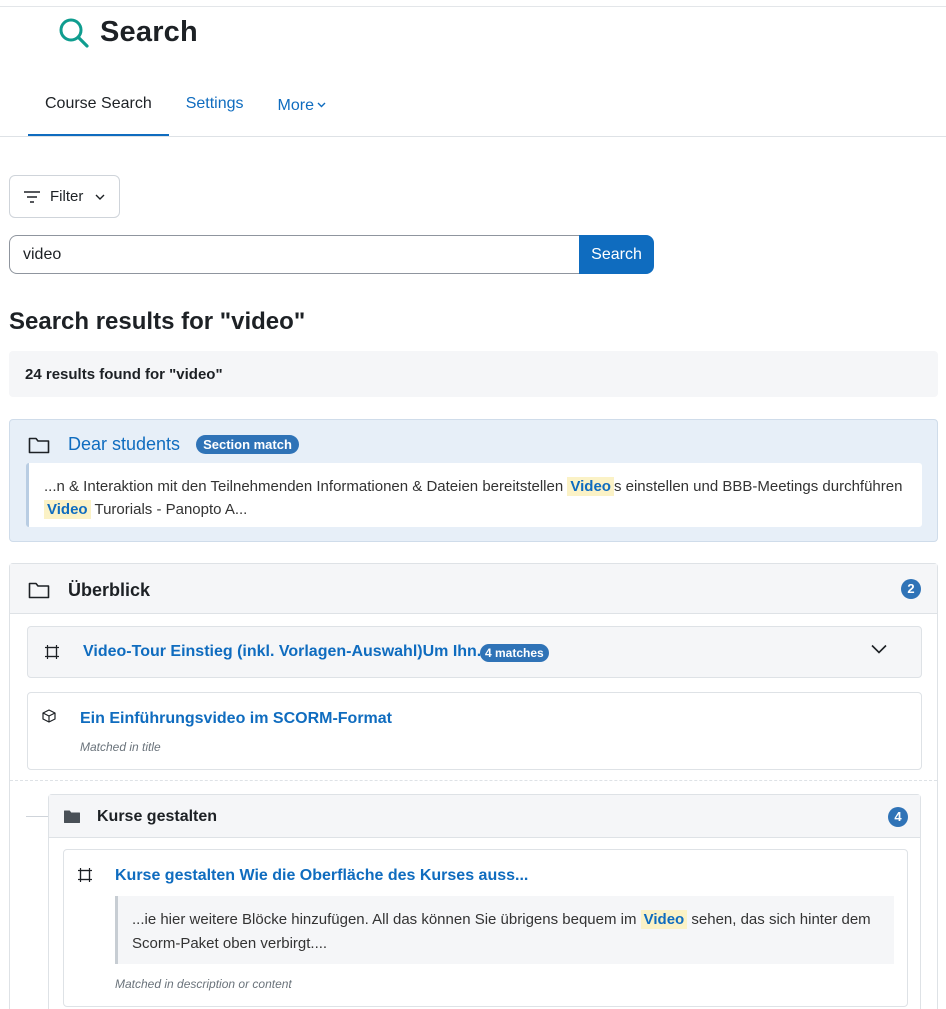  I want to click on tab-label: Course Search, so click(98, 103).